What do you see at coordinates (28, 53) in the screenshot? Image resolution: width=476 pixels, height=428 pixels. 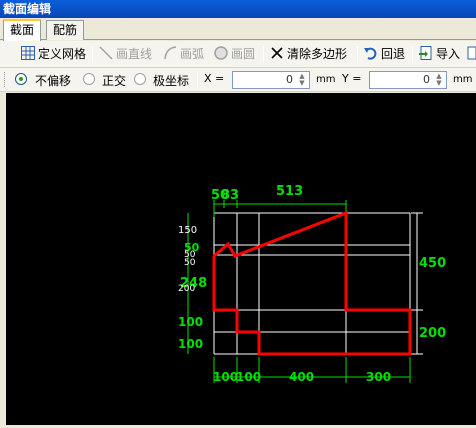 I see `grid-icon` at bounding box center [28, 53].